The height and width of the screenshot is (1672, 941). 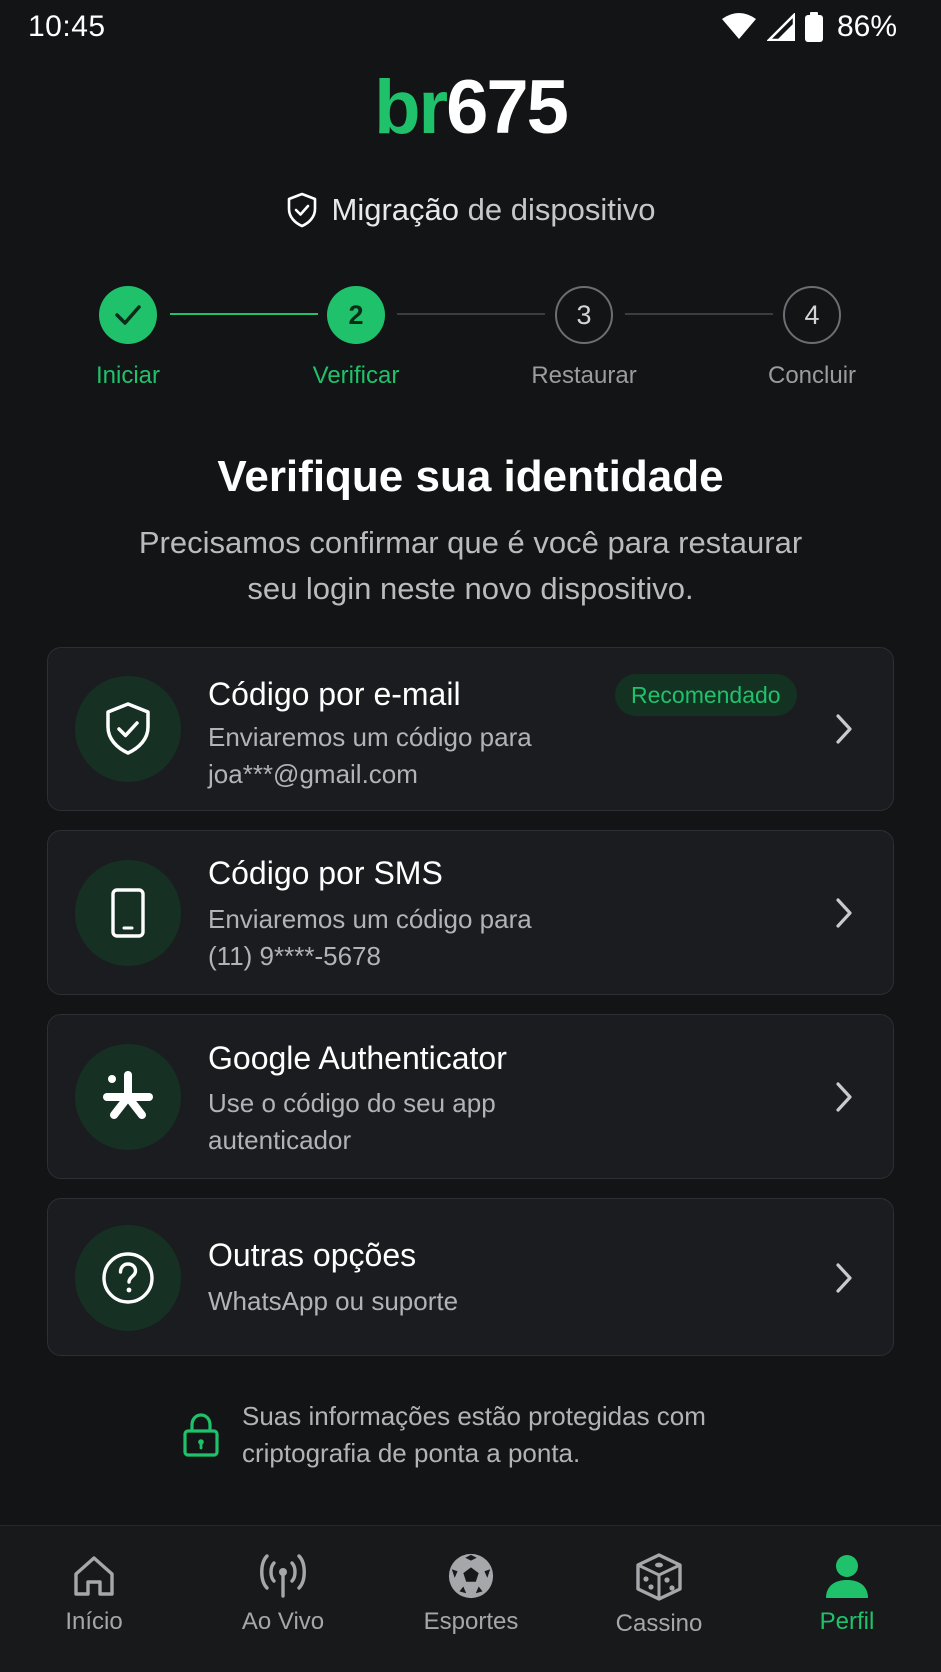 I want to click on security-note-line1: Suas informações estão protegidas com, so click(x=474, y=1416).